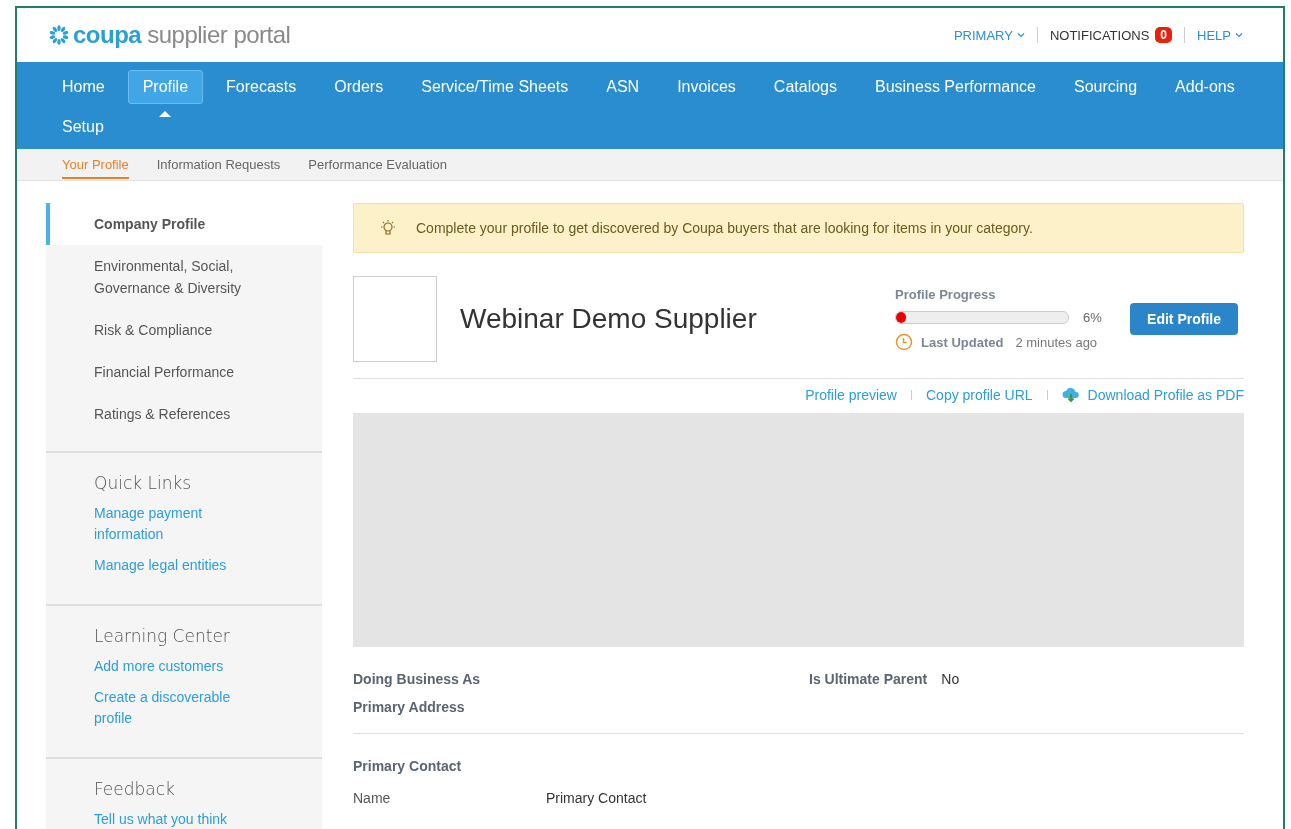 This screenshot has width=1291, height=829. I want to click on section-heading: Primary Contact, so click(408, 766).